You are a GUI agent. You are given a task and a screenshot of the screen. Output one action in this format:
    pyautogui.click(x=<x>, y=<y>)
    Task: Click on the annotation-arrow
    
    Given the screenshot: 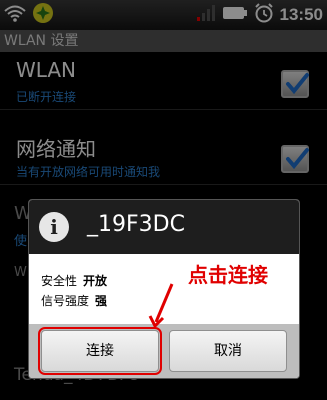 What is the action you would take?
    pyautogui.click(x=161, y=306)
    